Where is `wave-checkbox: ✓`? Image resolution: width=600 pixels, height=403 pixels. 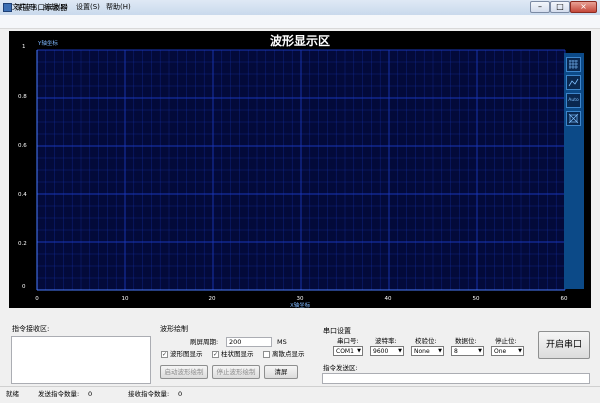 wave-checkbox: ✓ is located at coordinates (164, 354).